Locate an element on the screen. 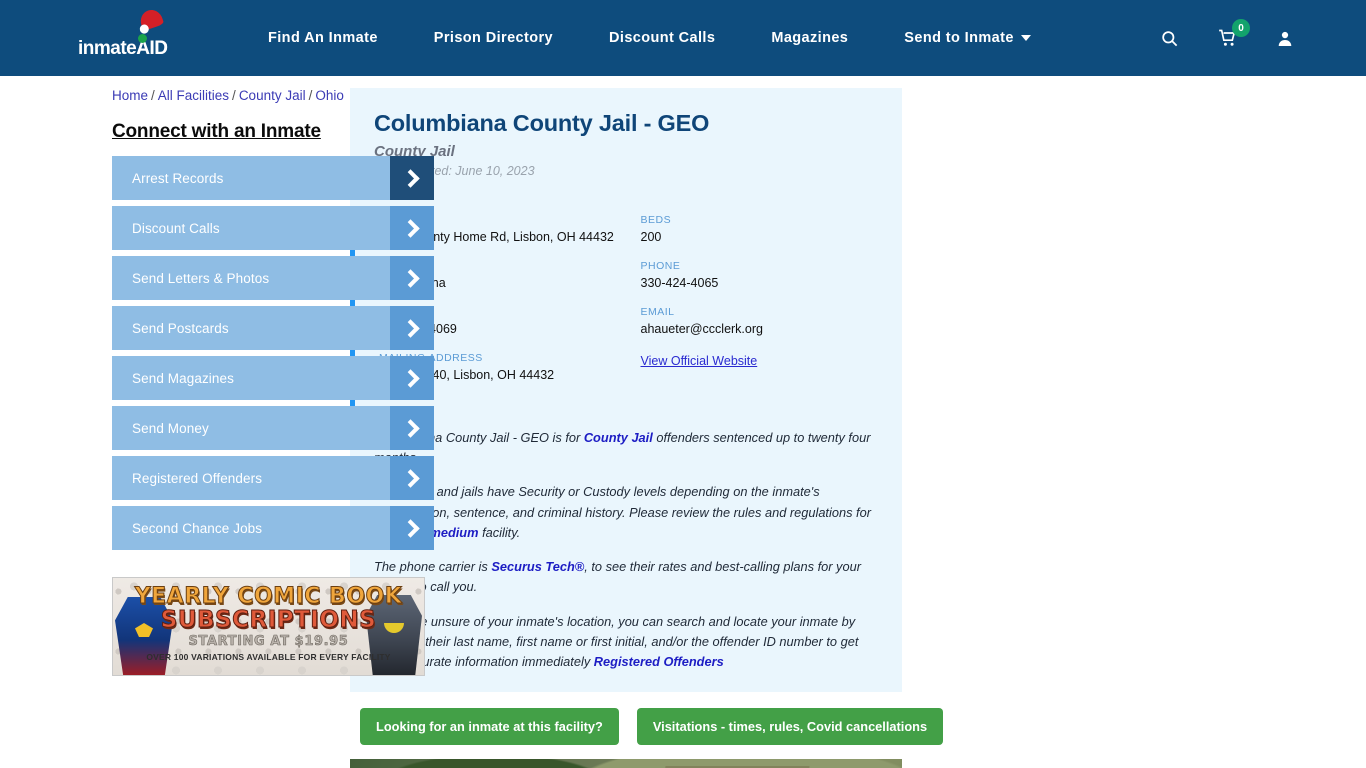 Image resolution: width=1366 pixels, height=768 pixels. cart-icon: 0 is located at coordinates (1233, 33).